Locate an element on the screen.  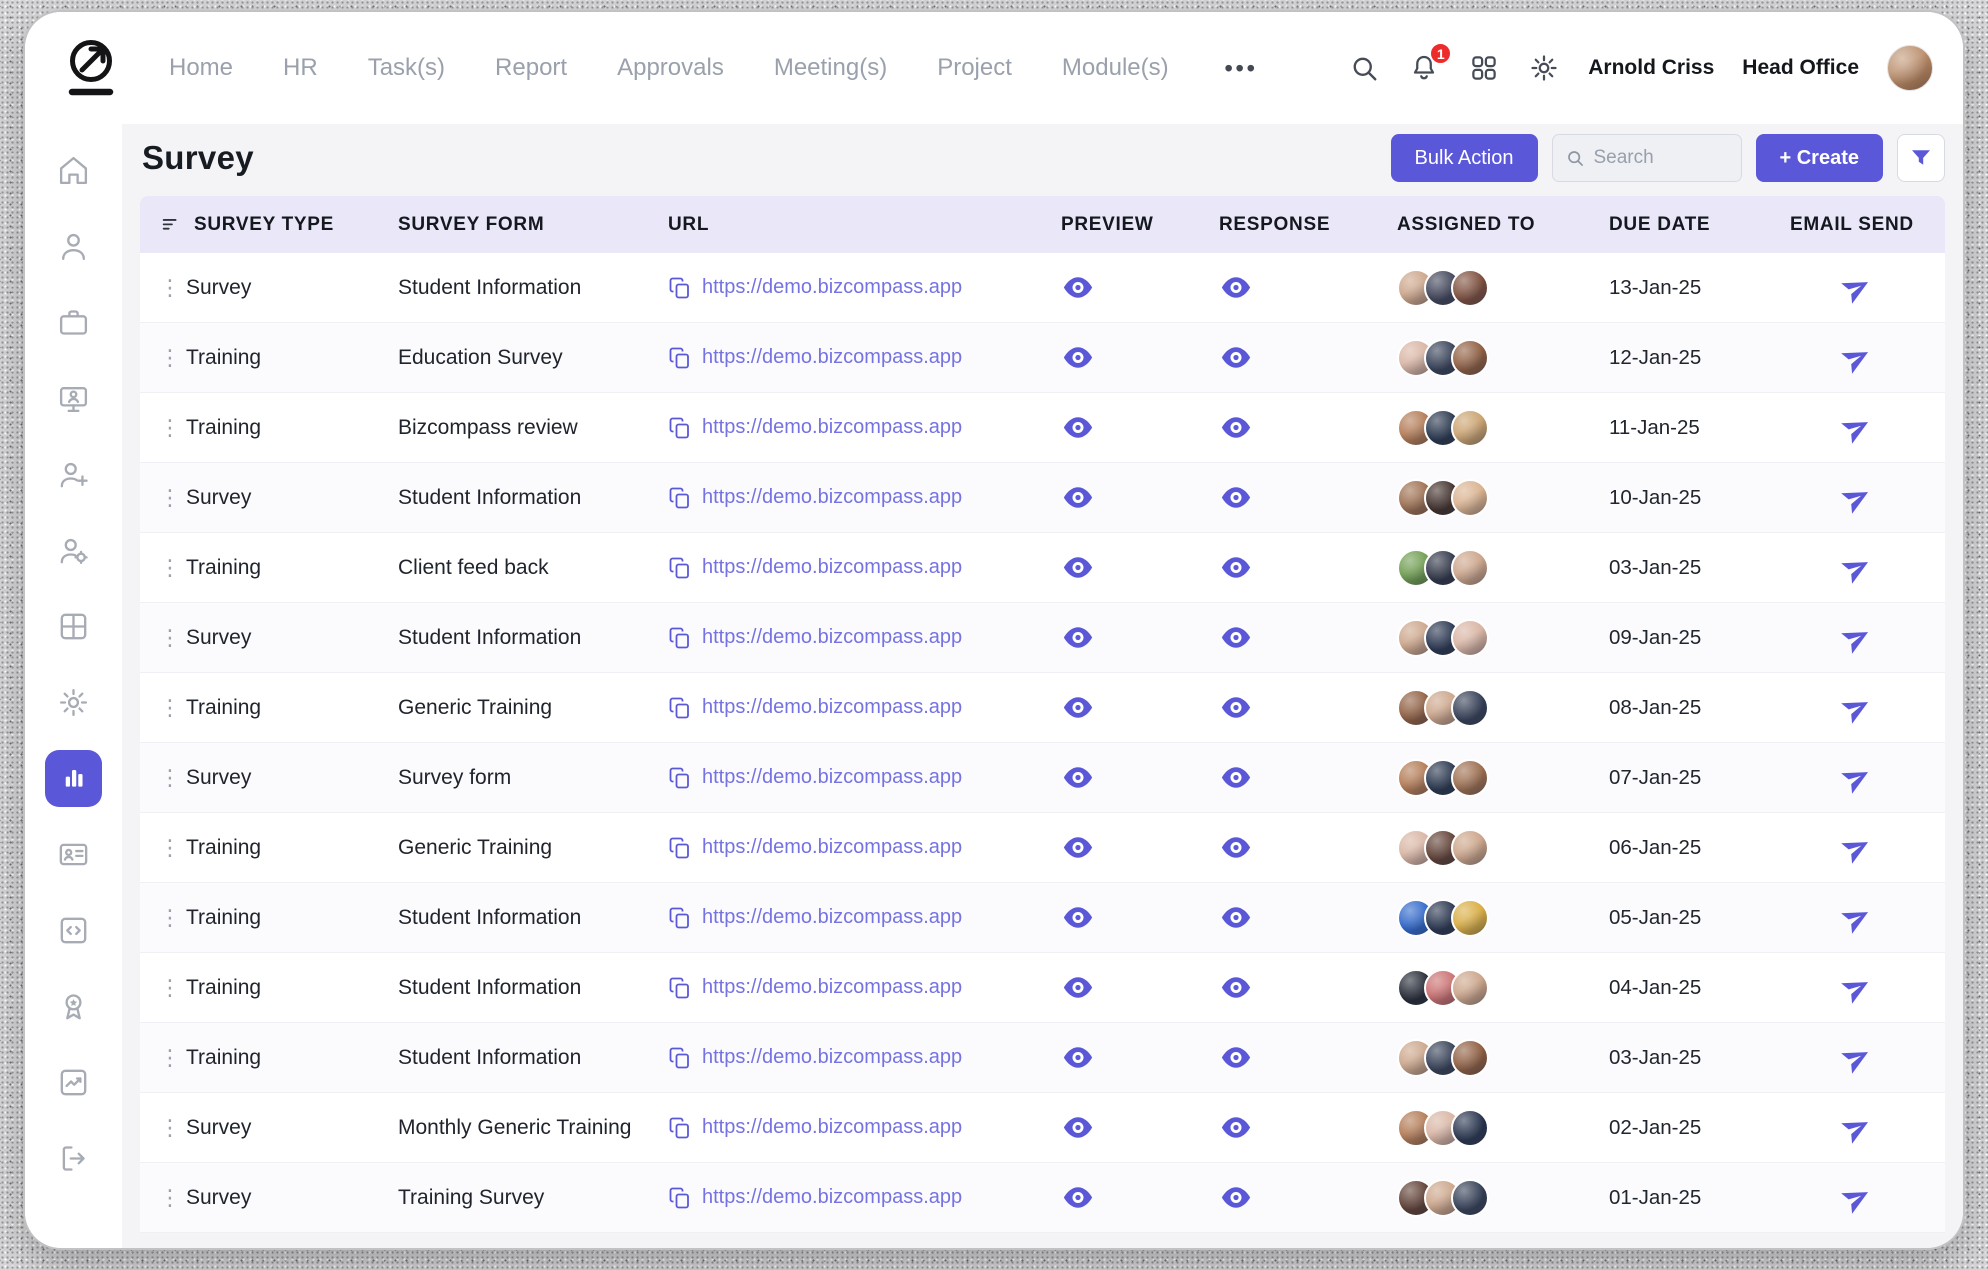
nav-item: Report is located at coordinates (531, 68).